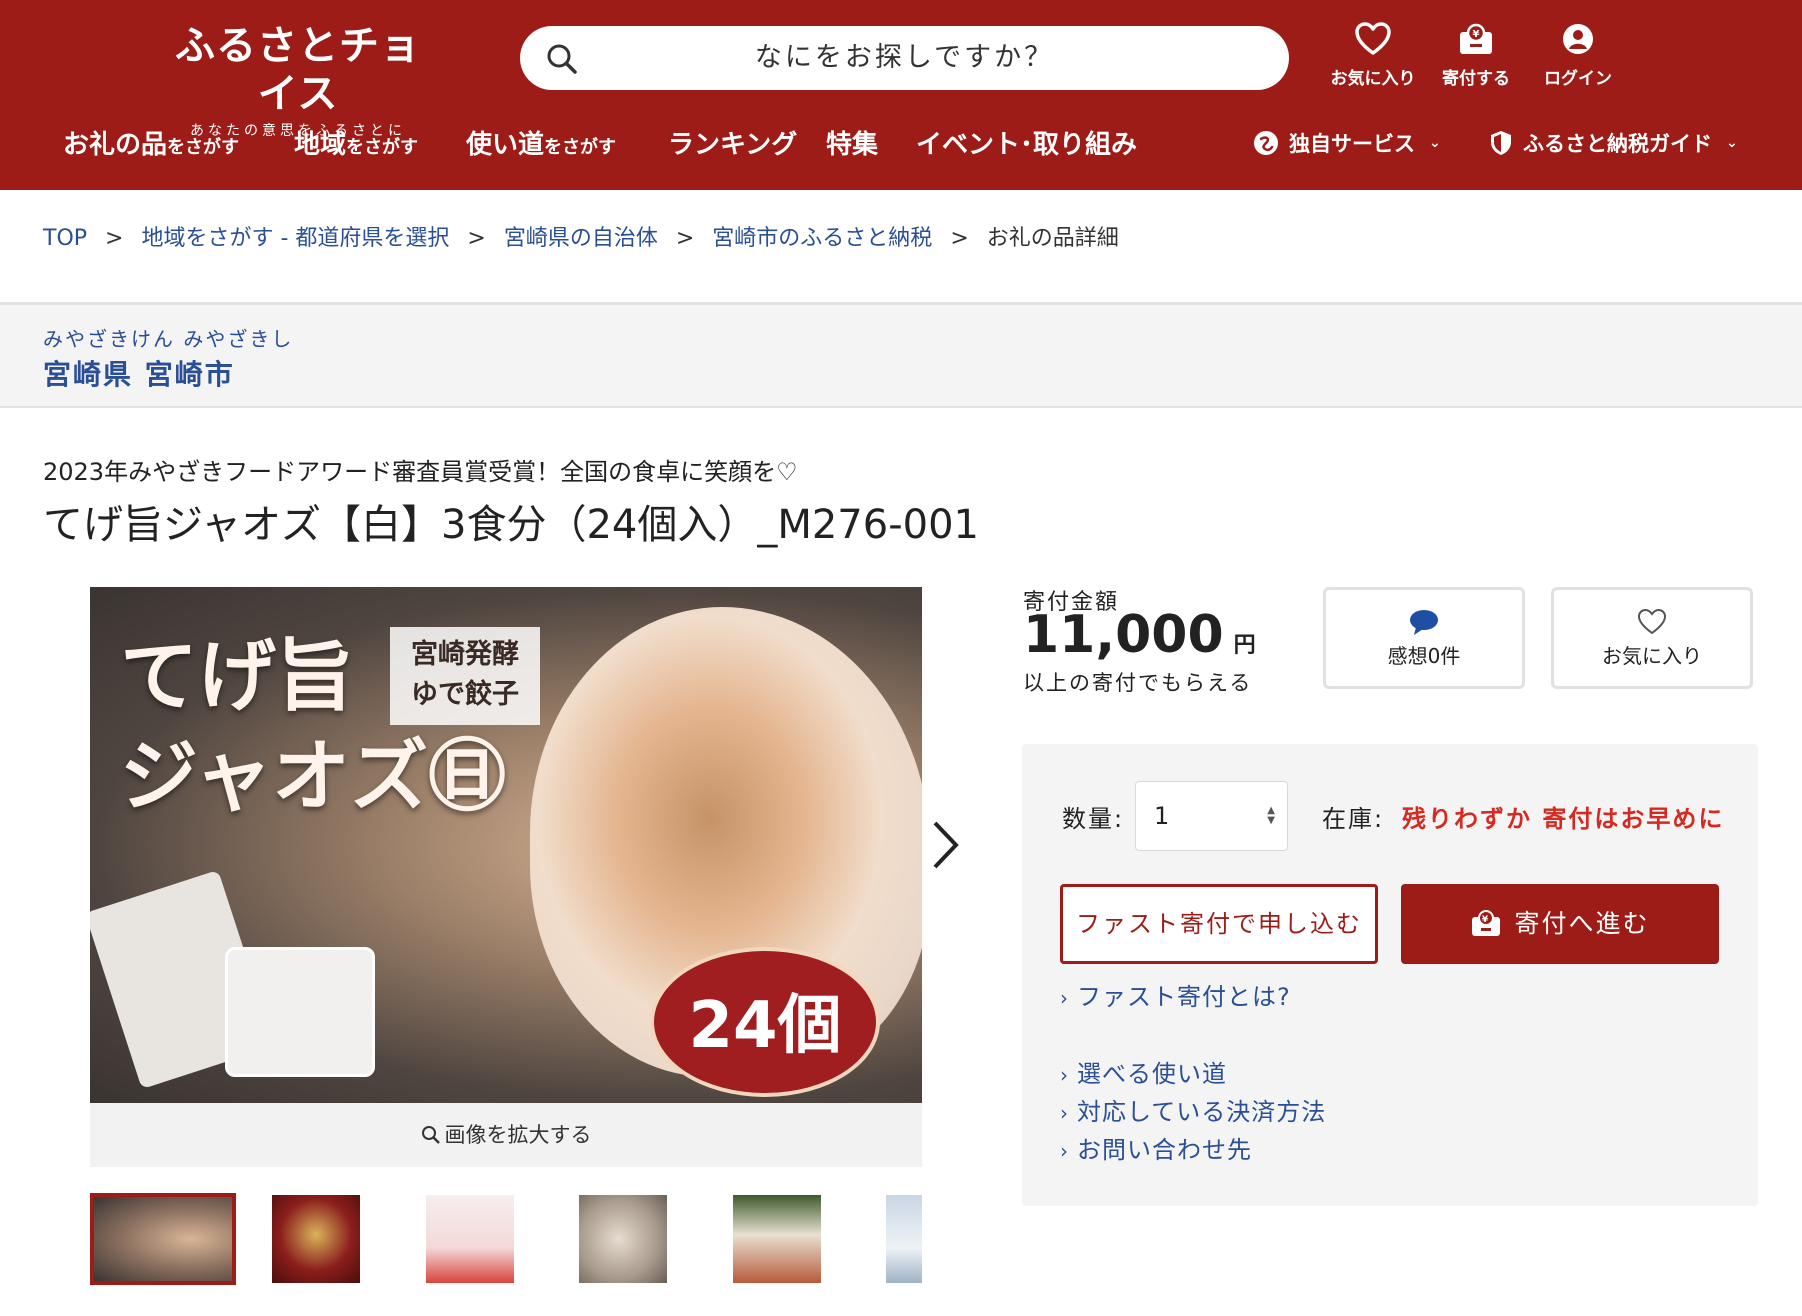  I want to click on image-title-line2: ジャオズ㊐, so click(313, 776).